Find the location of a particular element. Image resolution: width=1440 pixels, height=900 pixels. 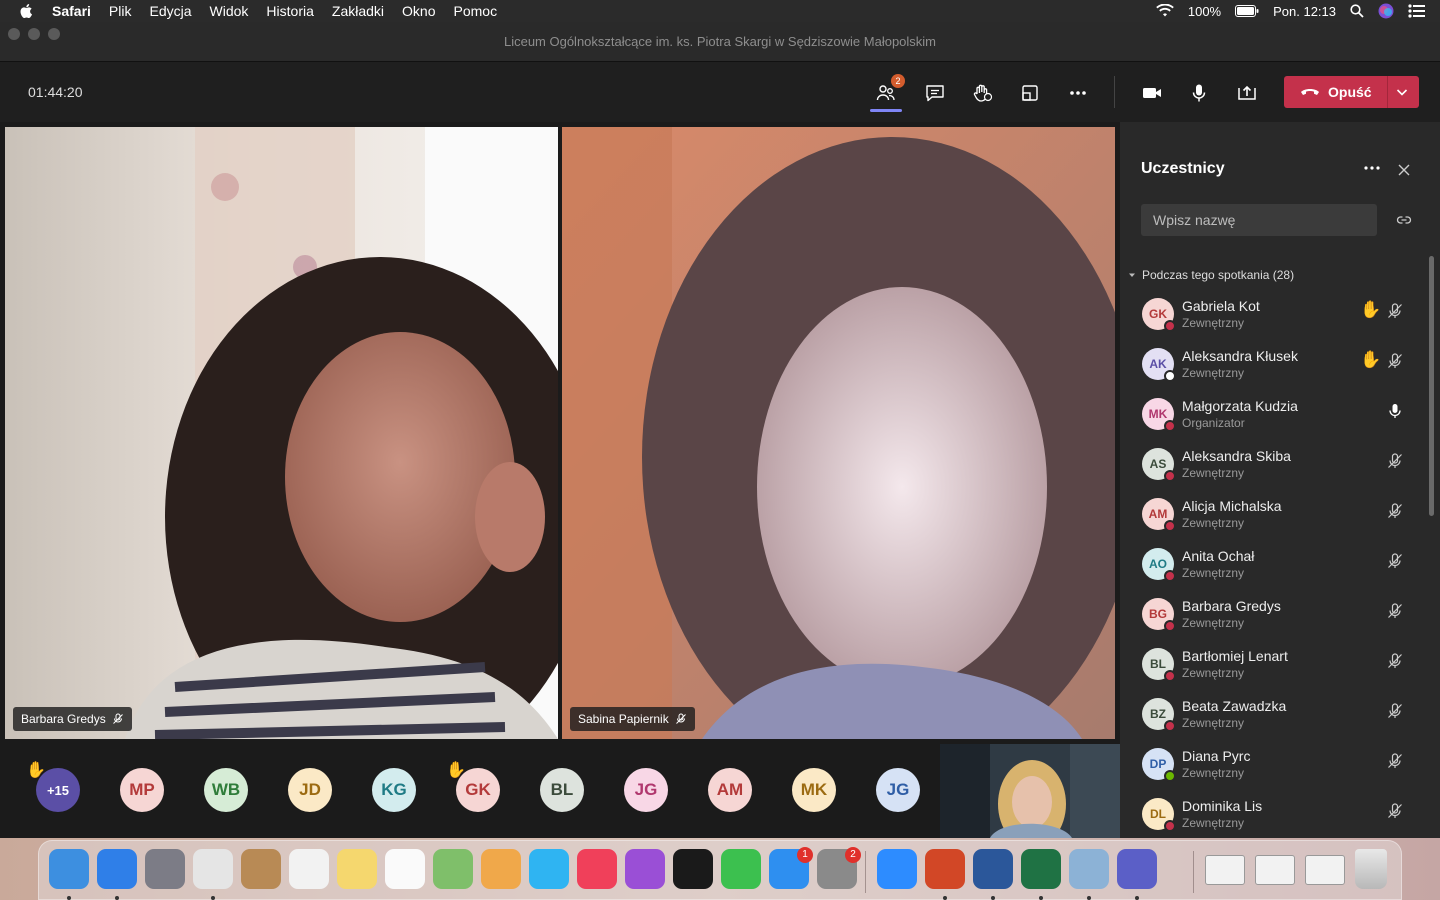

participant-row: AM Alicja Michalska Zewnętrzny is located at coordinates (1273, 517).